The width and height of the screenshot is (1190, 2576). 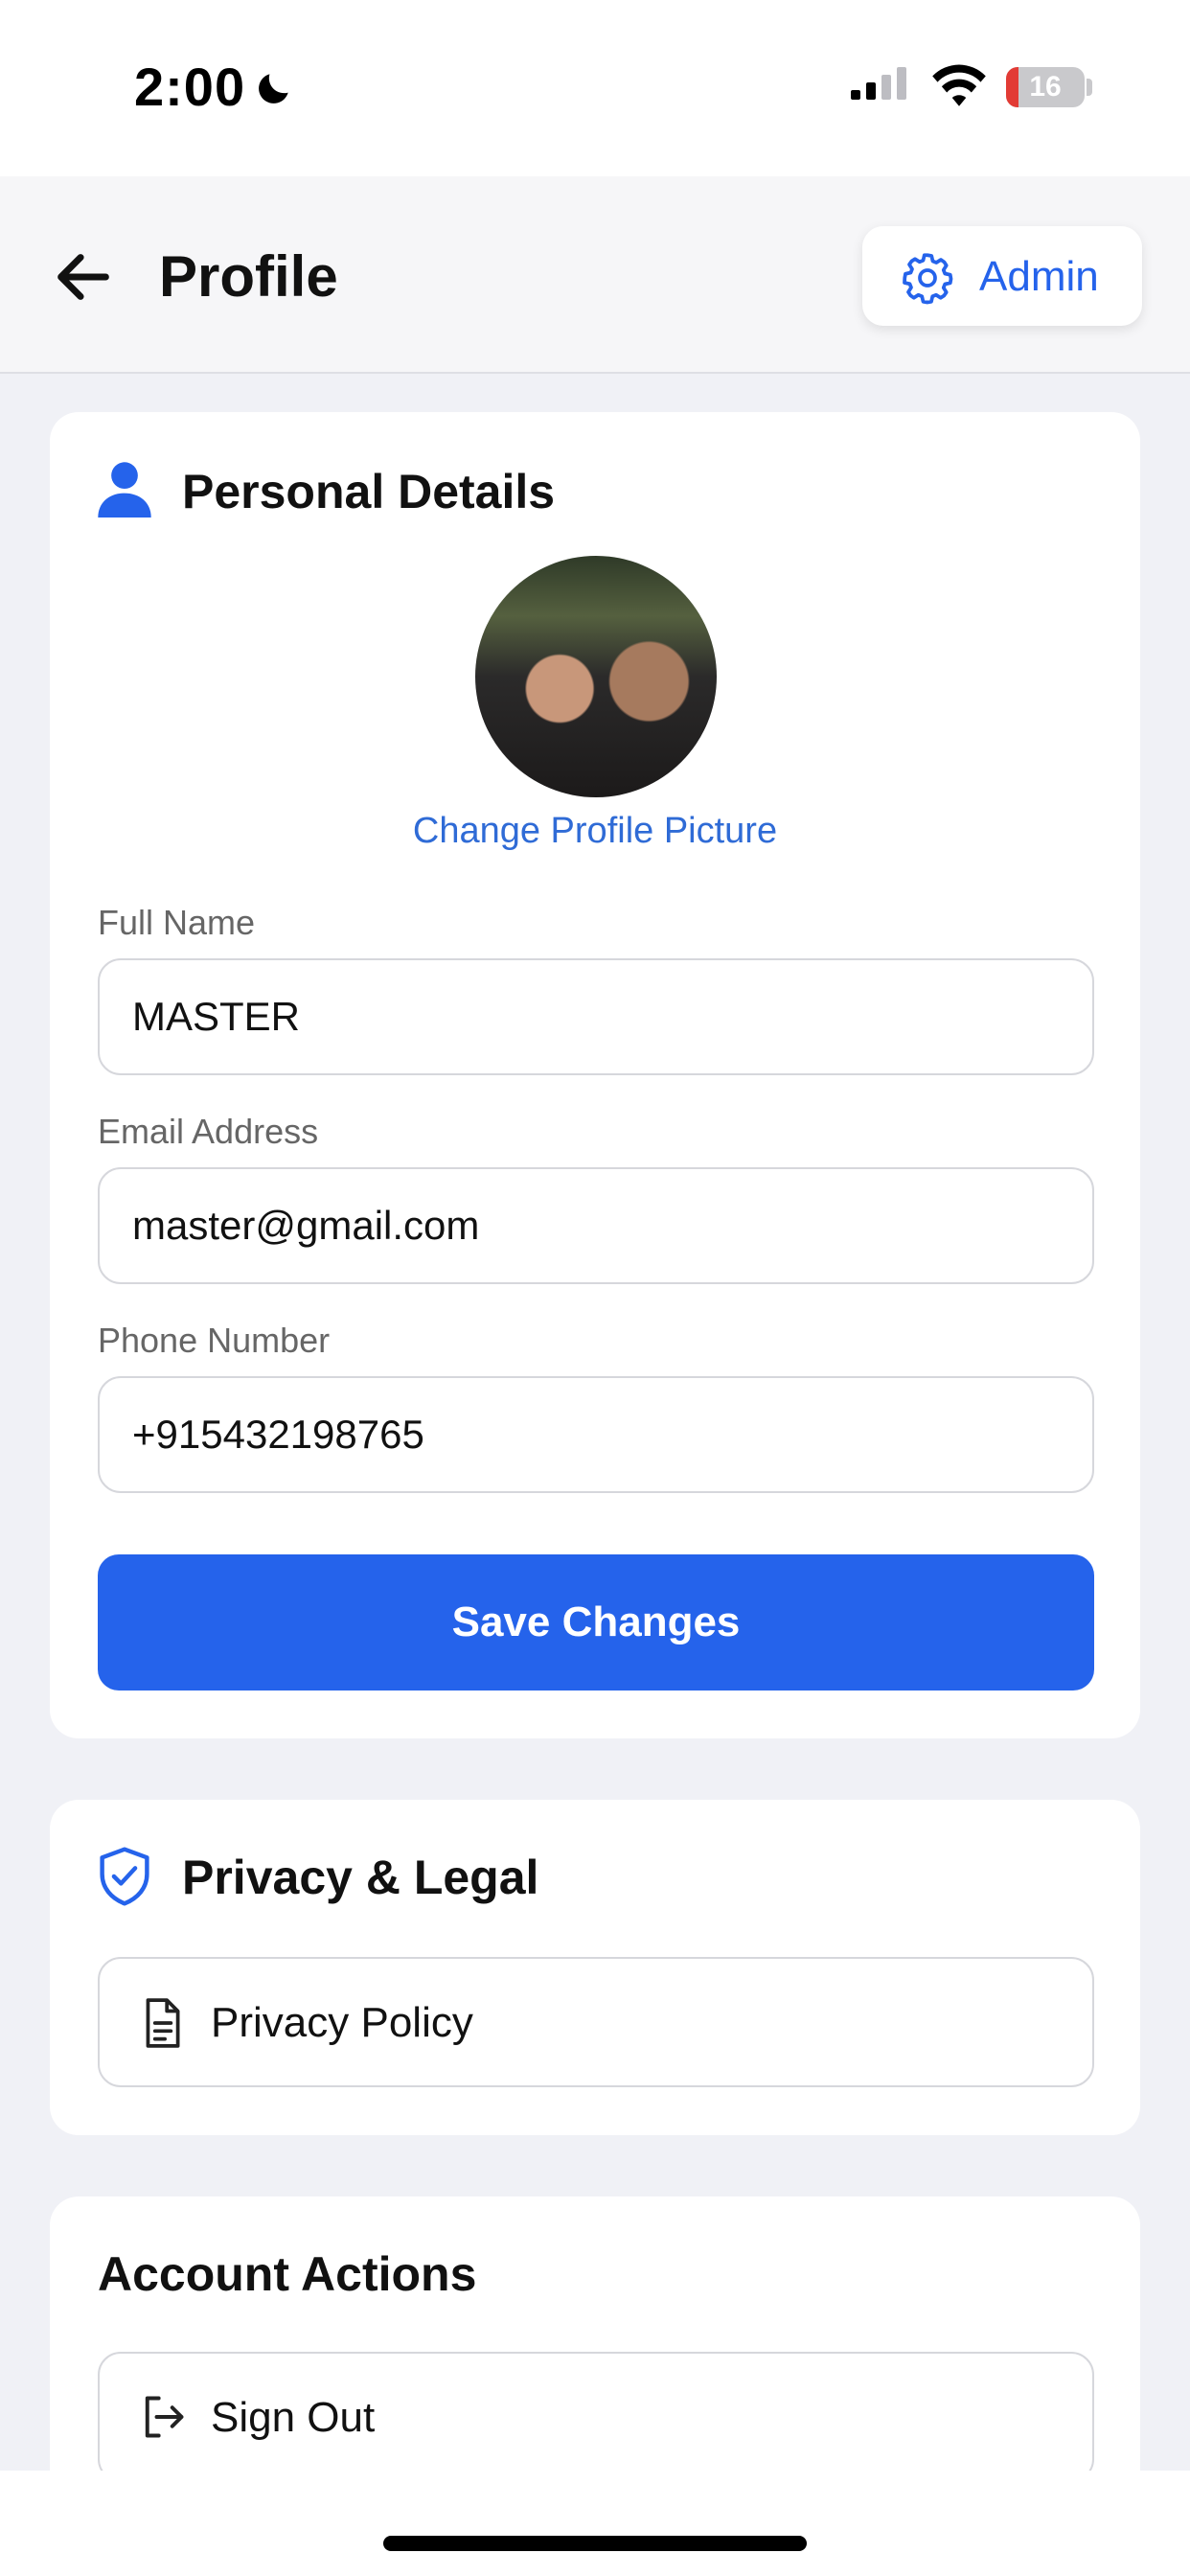 What do you see at coordinates (595, 831) in the screenshot?
I see `change-profile-picture-link: Change Profile Picture` at bounding box center [595, 831].